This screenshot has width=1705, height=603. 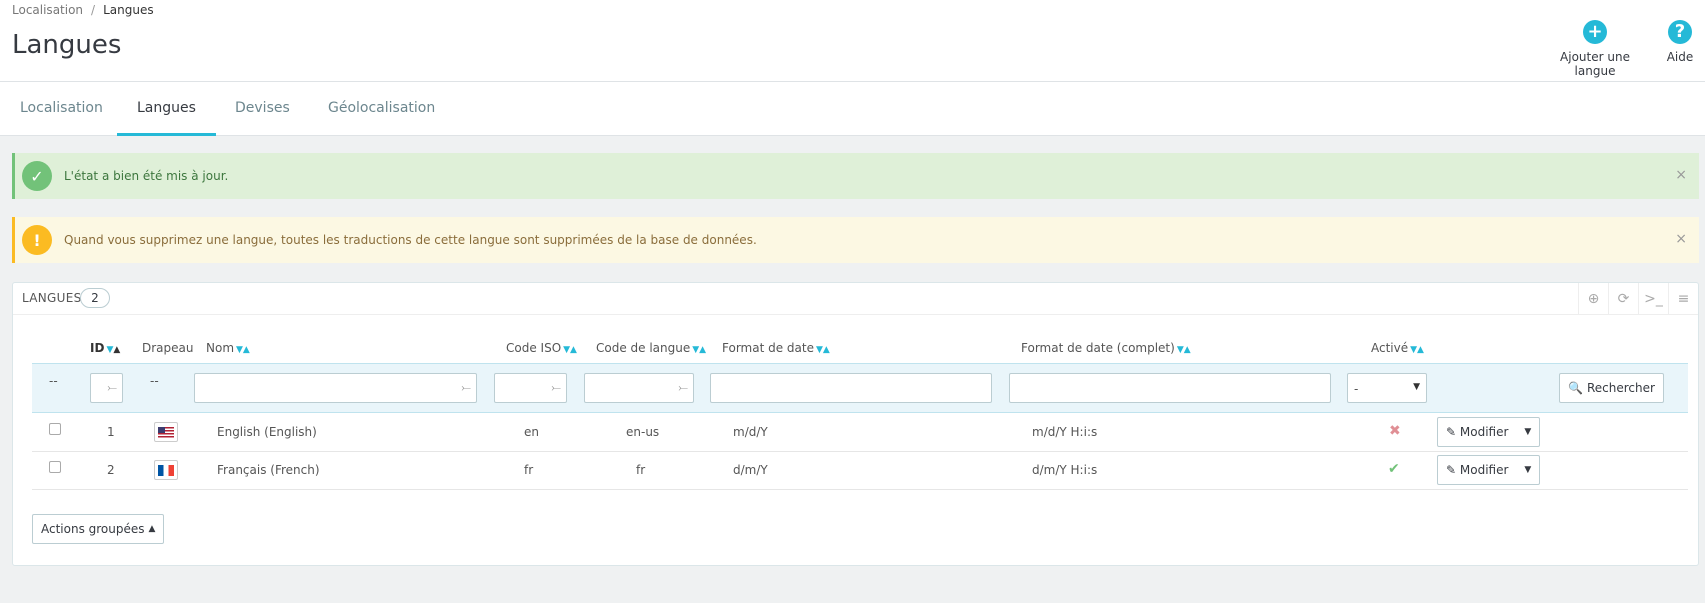 I want to click on filter-name-field, so click(x=335, y=388).